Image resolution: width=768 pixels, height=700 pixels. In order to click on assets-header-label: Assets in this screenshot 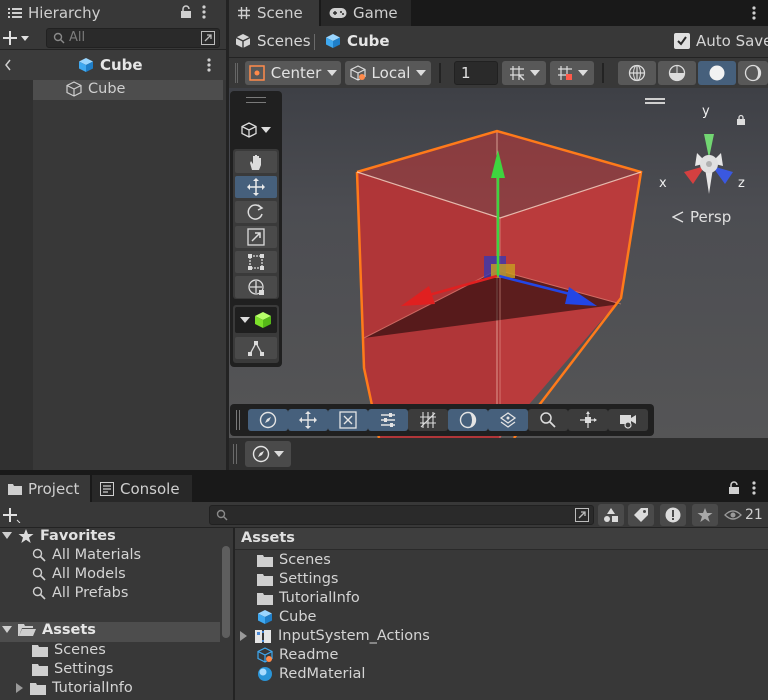, I will do `click(268, 538)`.